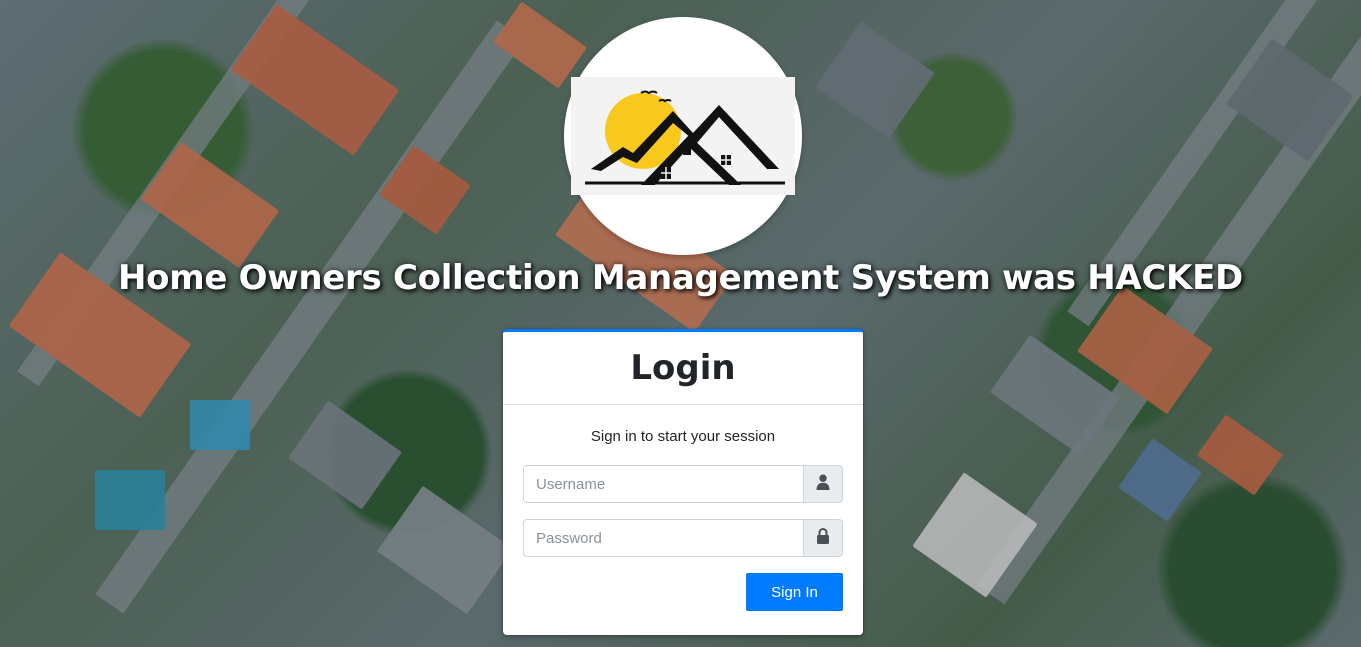 This screenshot has height=647, width=1361. I want to click on username-input-group, so click(683, 484).